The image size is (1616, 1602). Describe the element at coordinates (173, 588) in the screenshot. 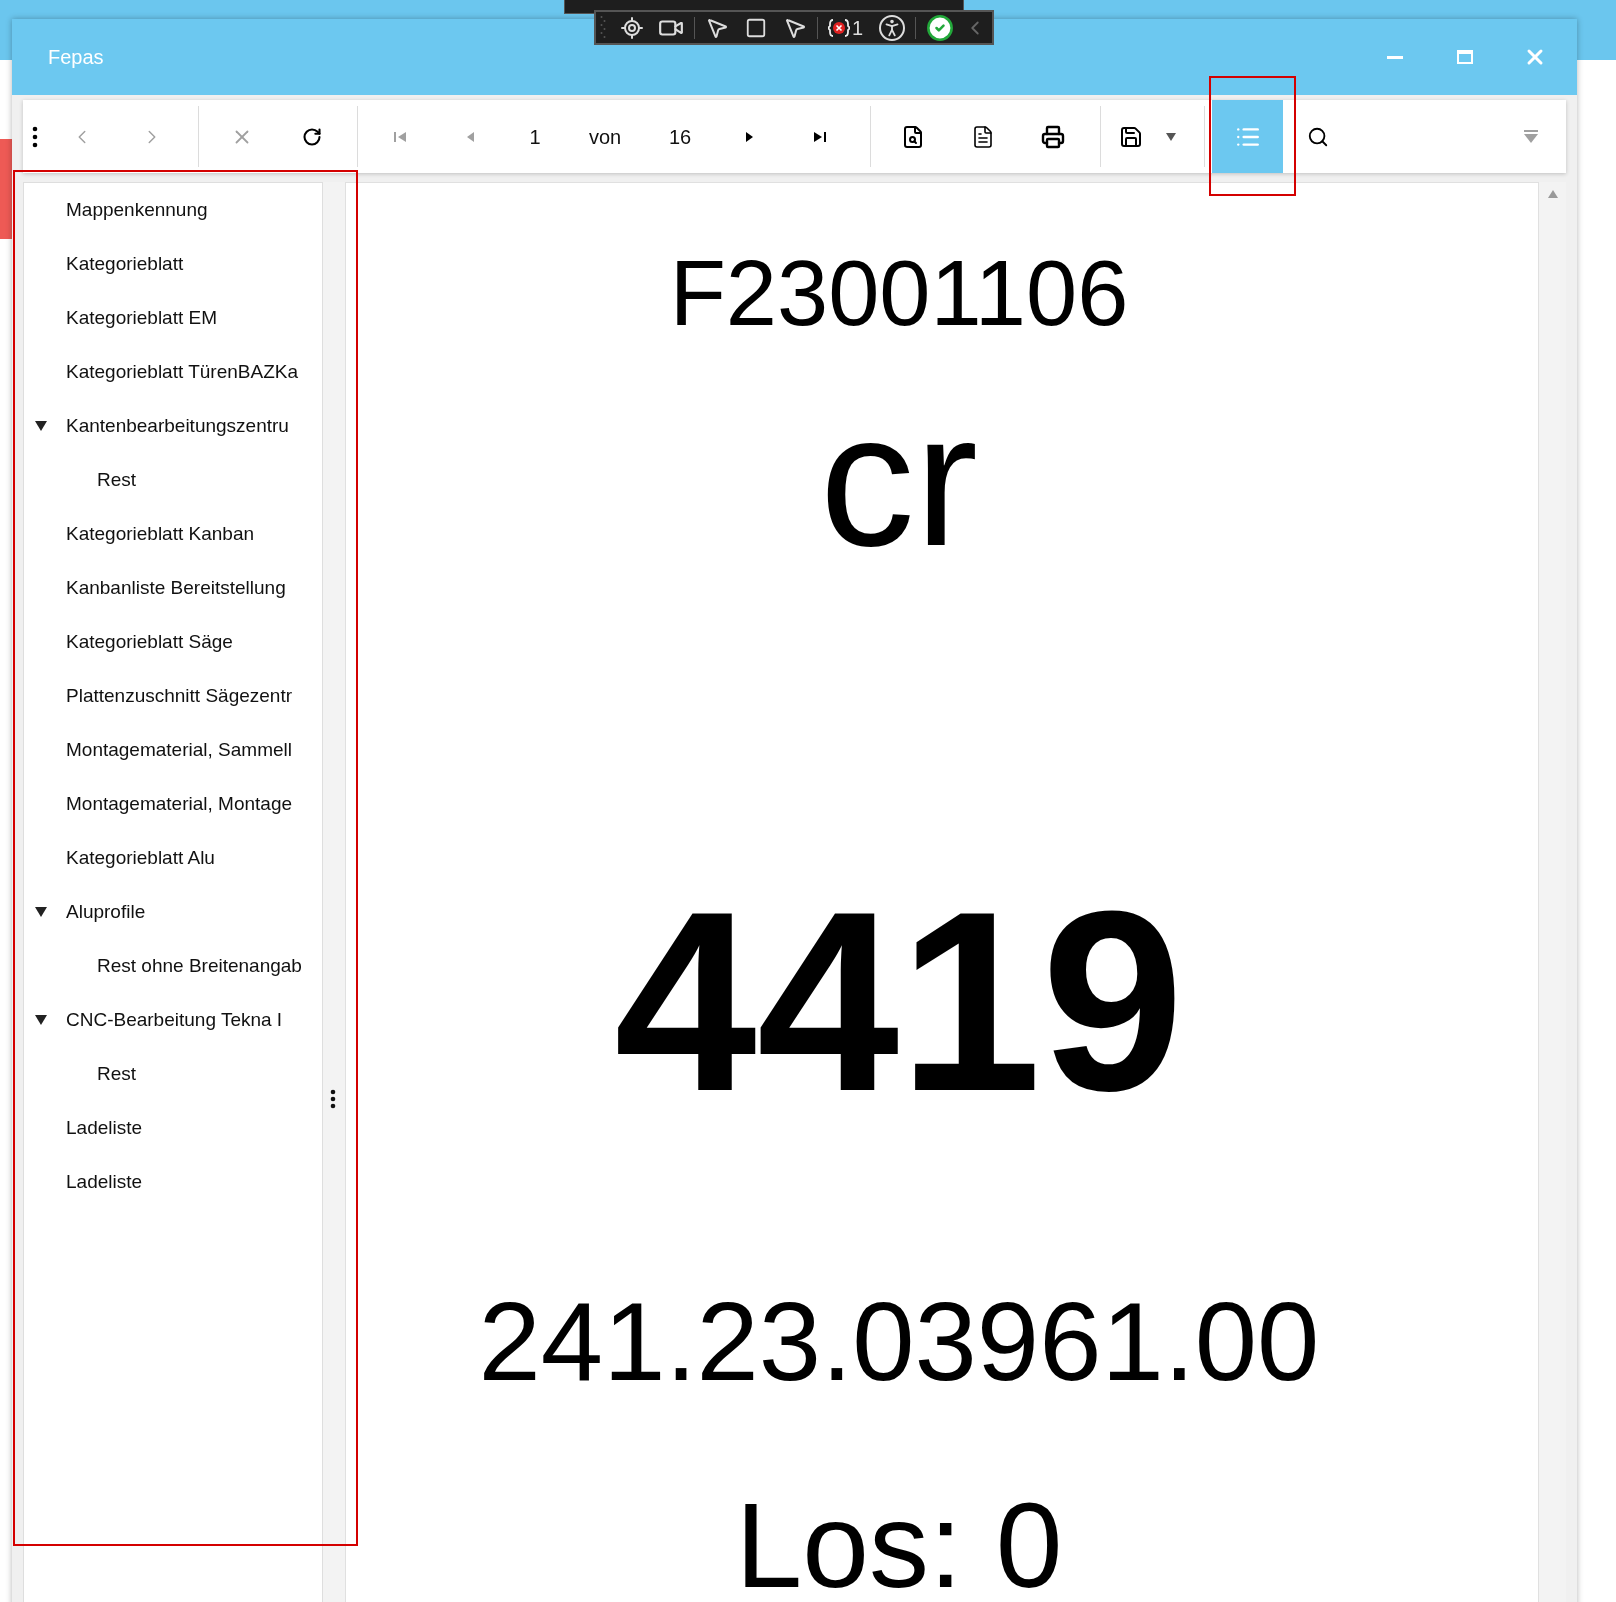

I see `tree-item: Kanbanliste Bereitstellung` at that location.